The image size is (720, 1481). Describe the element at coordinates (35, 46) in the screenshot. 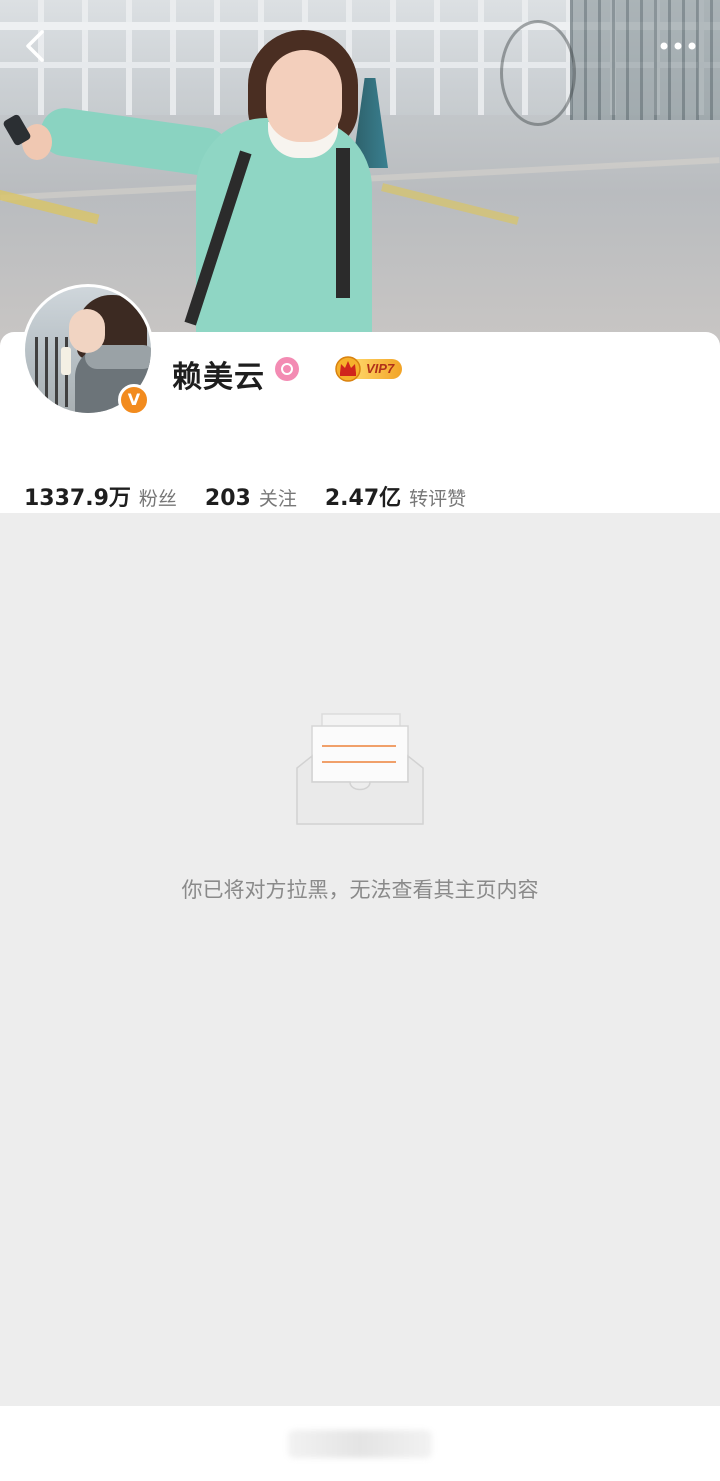

I see `chevron-left-icon` at that location.